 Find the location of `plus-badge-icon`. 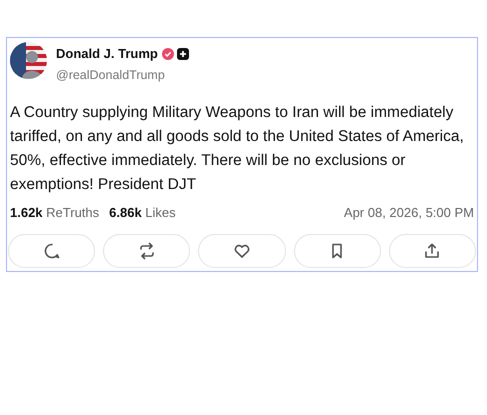

plus-badge-icon is located at coordinates (182, 54).